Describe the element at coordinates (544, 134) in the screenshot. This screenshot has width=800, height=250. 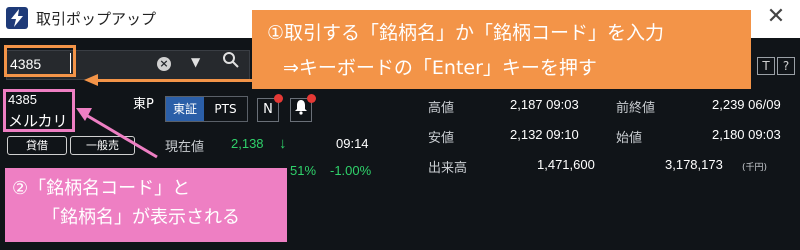
I see `low-value: 2,132 09:10` at that location.